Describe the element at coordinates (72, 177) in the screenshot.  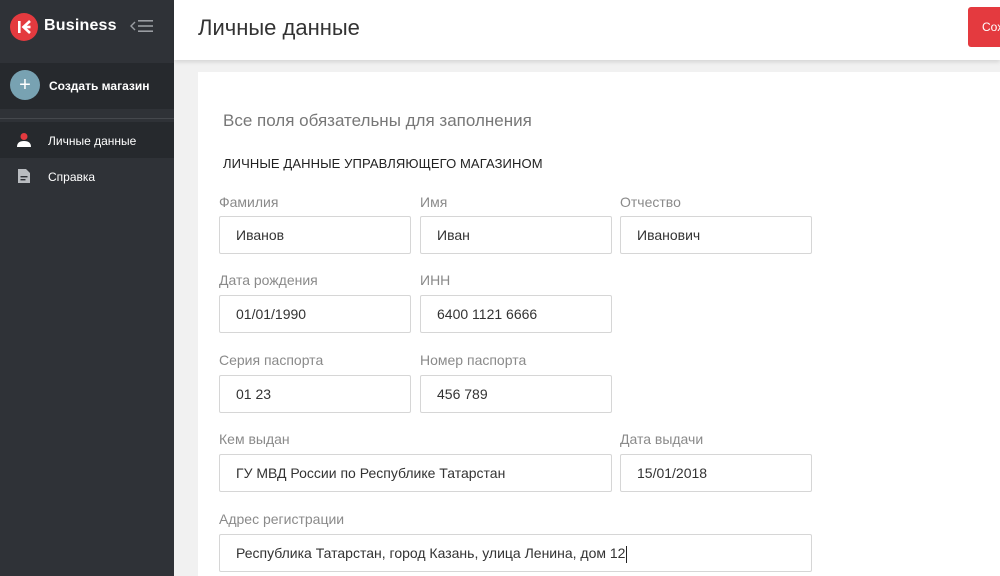
I see `sidebar-item-label: Справка` at that location.